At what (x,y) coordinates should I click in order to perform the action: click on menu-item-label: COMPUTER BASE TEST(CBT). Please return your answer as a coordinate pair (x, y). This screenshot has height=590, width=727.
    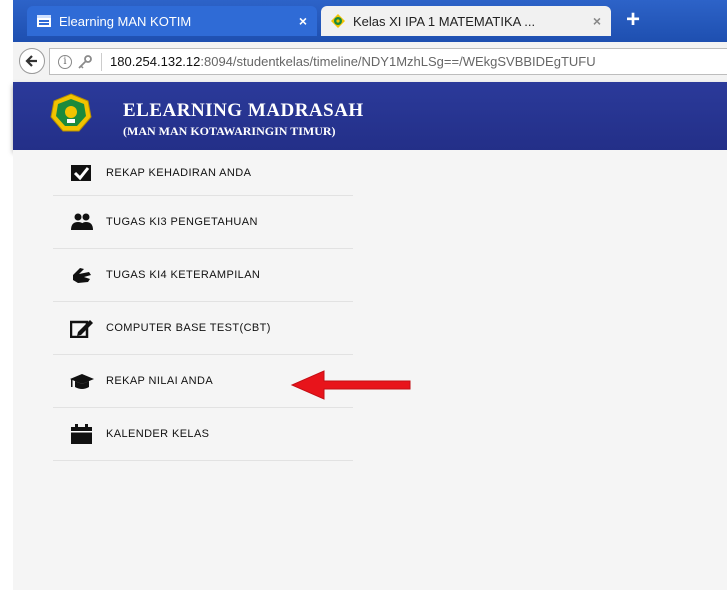
    Looking at the image, I should click on (188, 328).